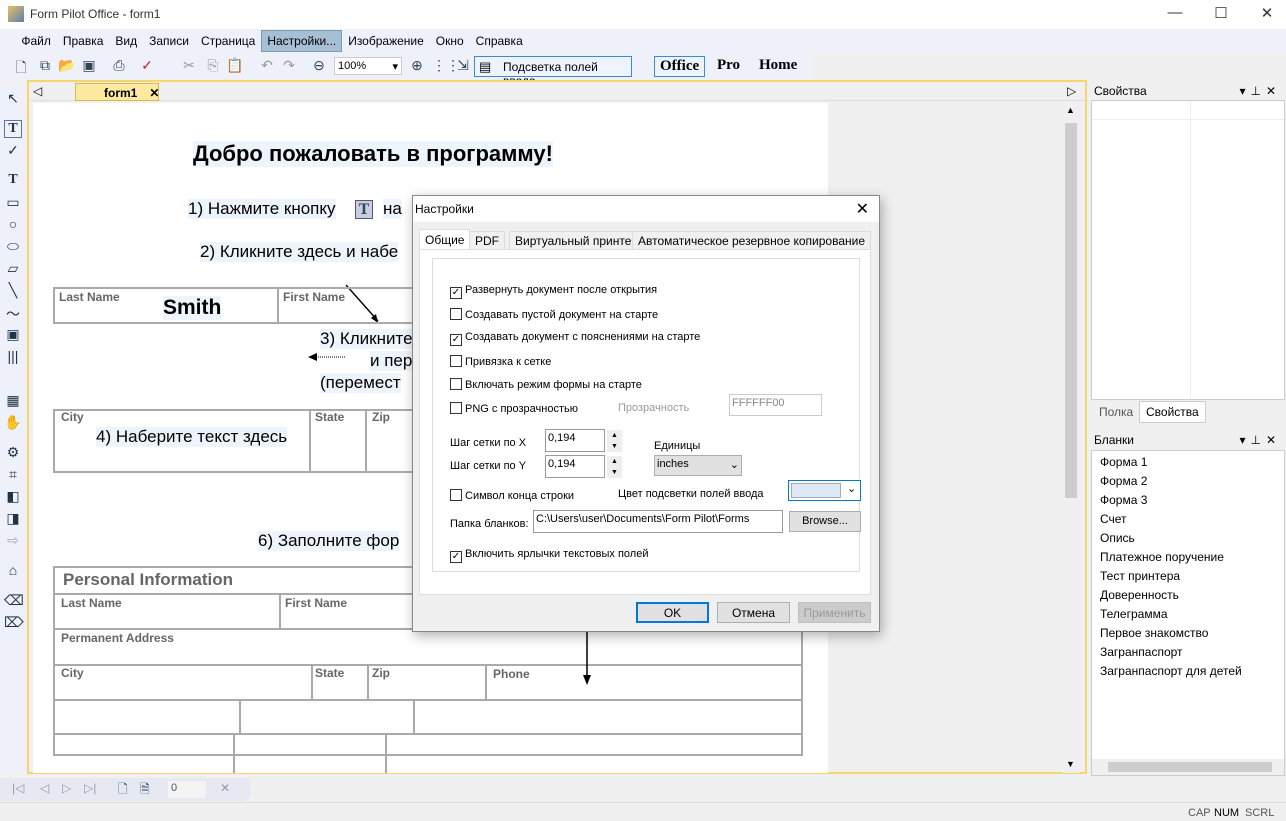 The width and height of the screenshot is (1286, 821). Describe the element at coordinates (445, 240) in the screenshot. I see `tab-general: Общие` at that location.